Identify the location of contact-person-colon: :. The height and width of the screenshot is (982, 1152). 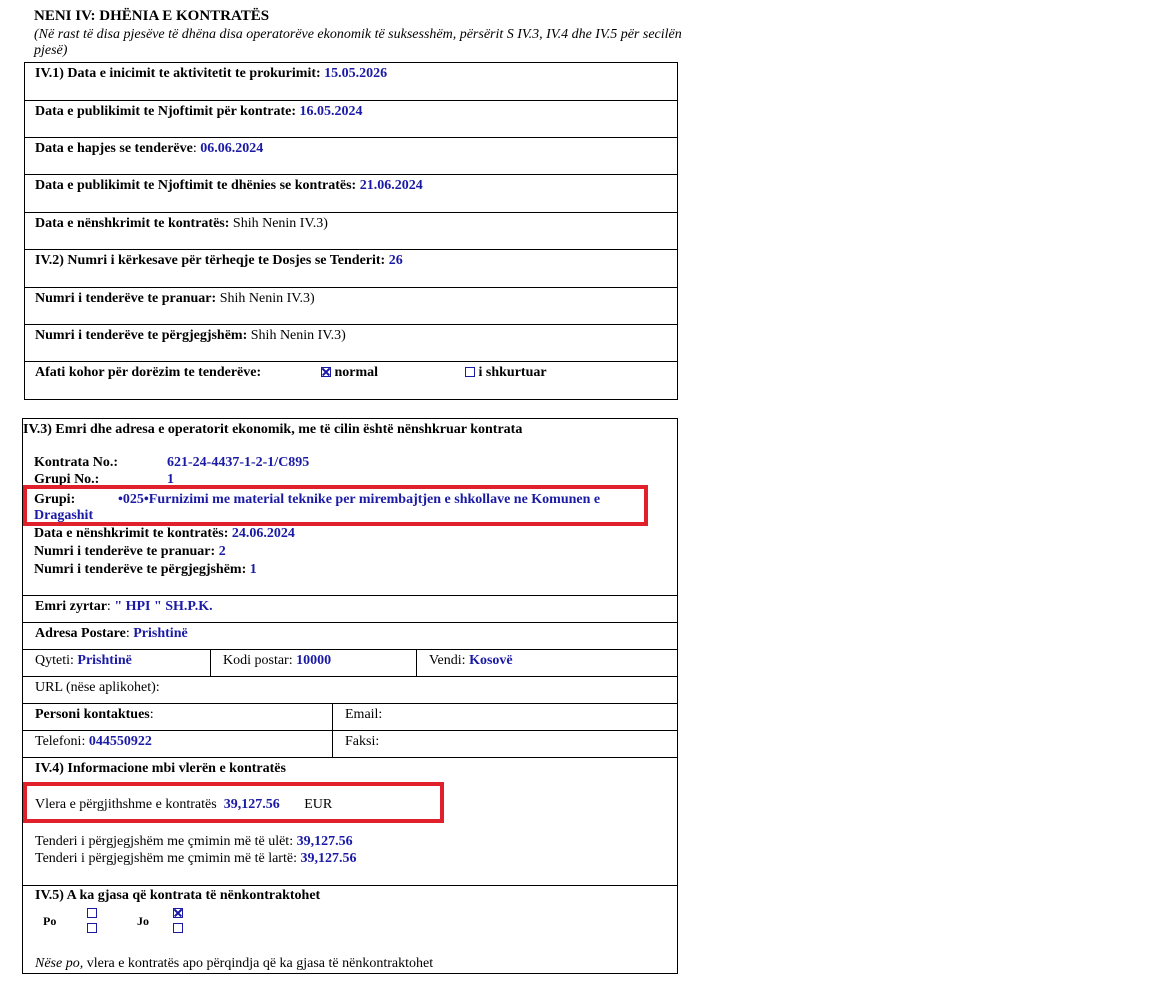
(151, 714).